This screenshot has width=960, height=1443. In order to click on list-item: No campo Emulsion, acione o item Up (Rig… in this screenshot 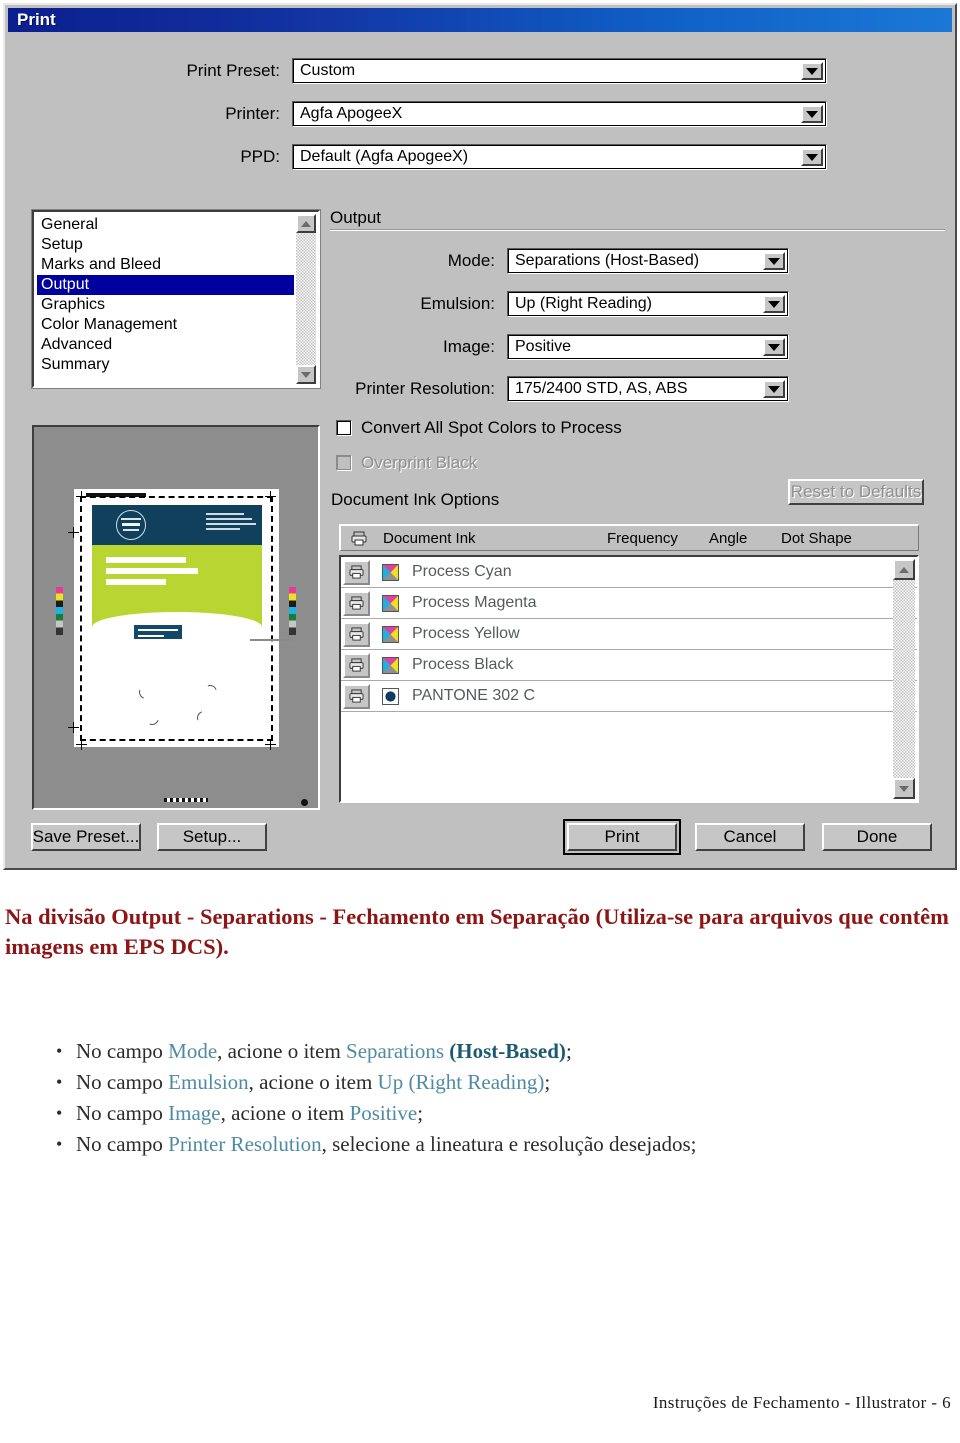, I will do `click(507, 1082)`.